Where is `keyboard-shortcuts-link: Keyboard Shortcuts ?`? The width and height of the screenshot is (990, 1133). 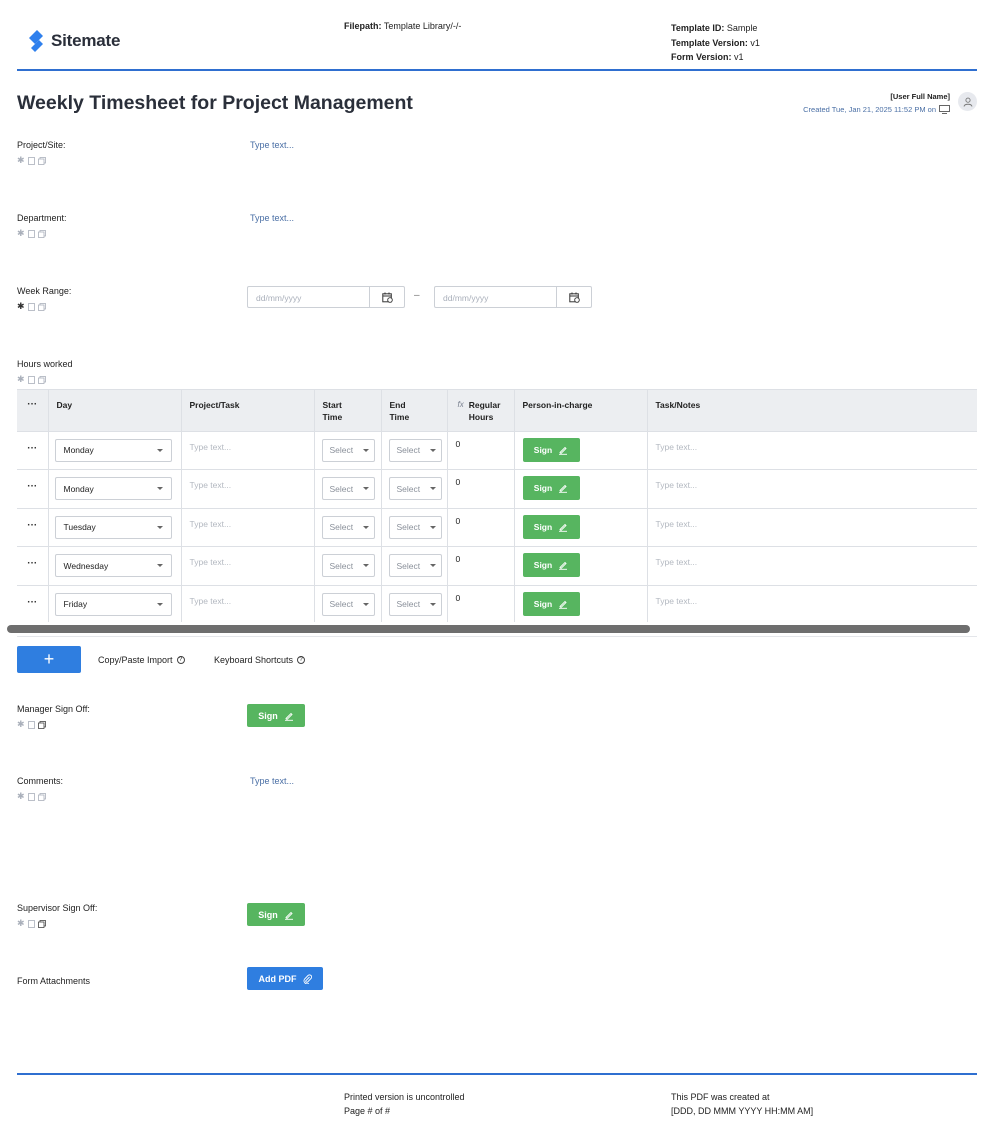 keyboard-shortcuts-link: Keyboard Shortcuts ? is located at coordinates (260, 660).